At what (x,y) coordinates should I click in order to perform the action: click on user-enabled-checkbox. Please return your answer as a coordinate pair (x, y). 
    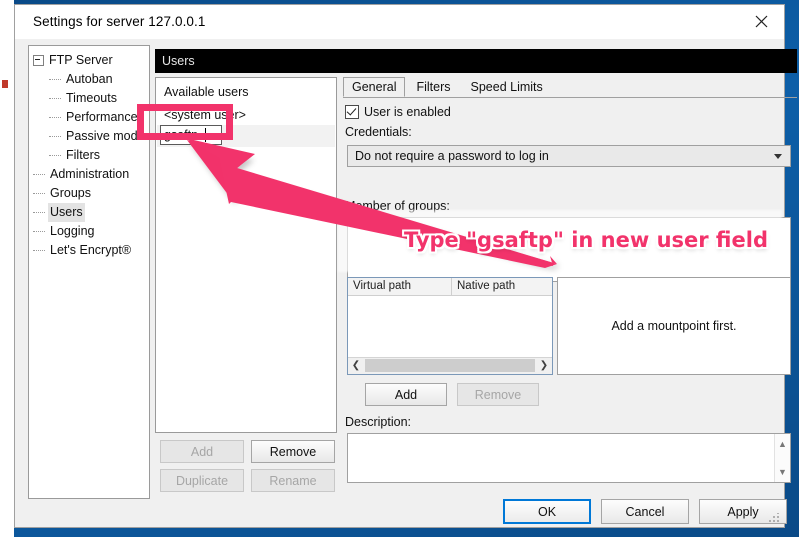
    Looking at the image, I should click on (352, 112).